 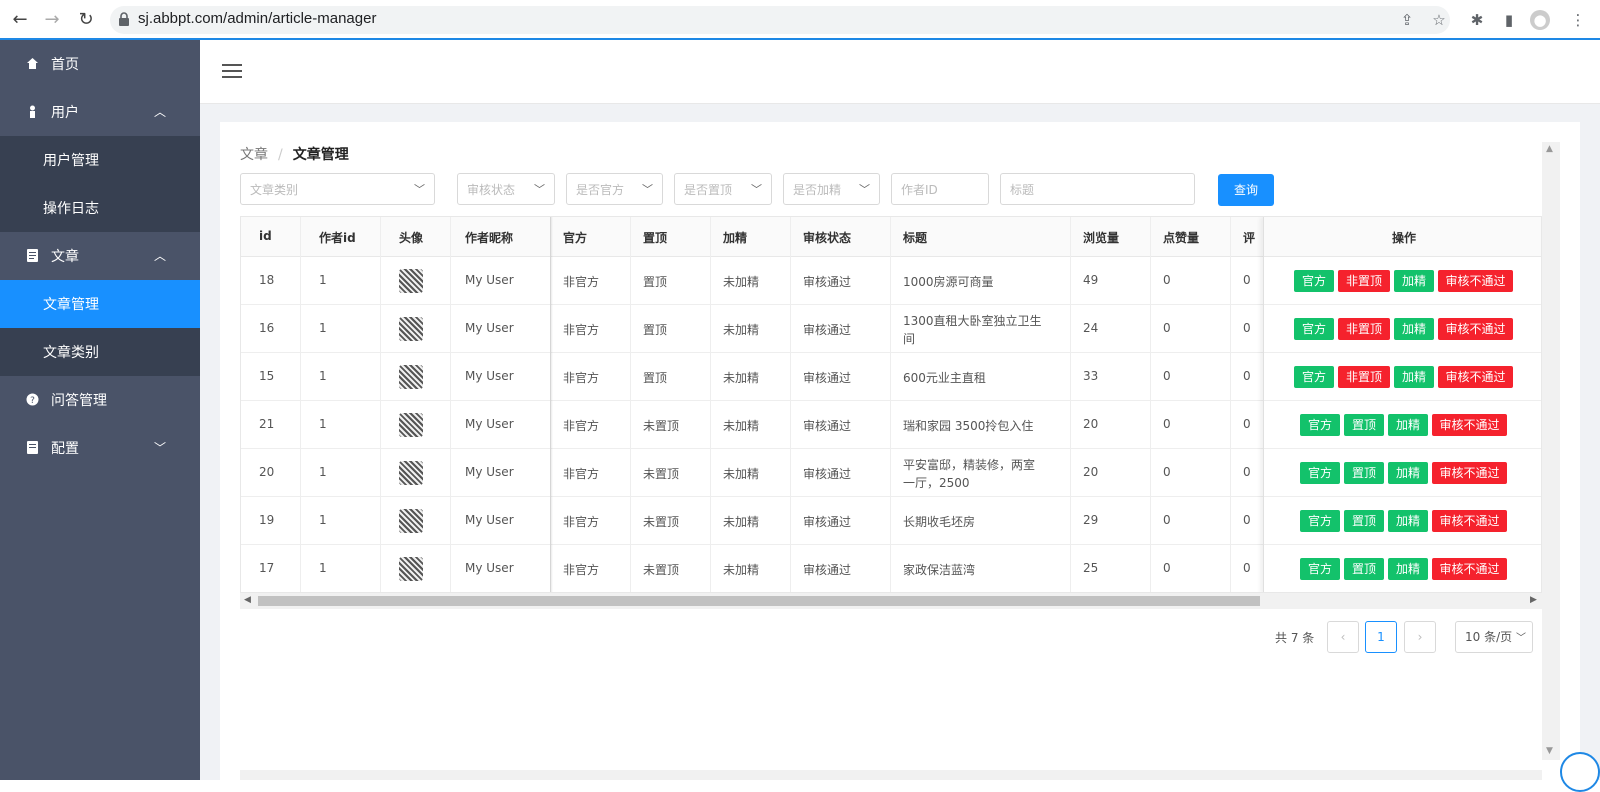 I want to click on column-header-top: 置顶, so click(x=655, y=237).